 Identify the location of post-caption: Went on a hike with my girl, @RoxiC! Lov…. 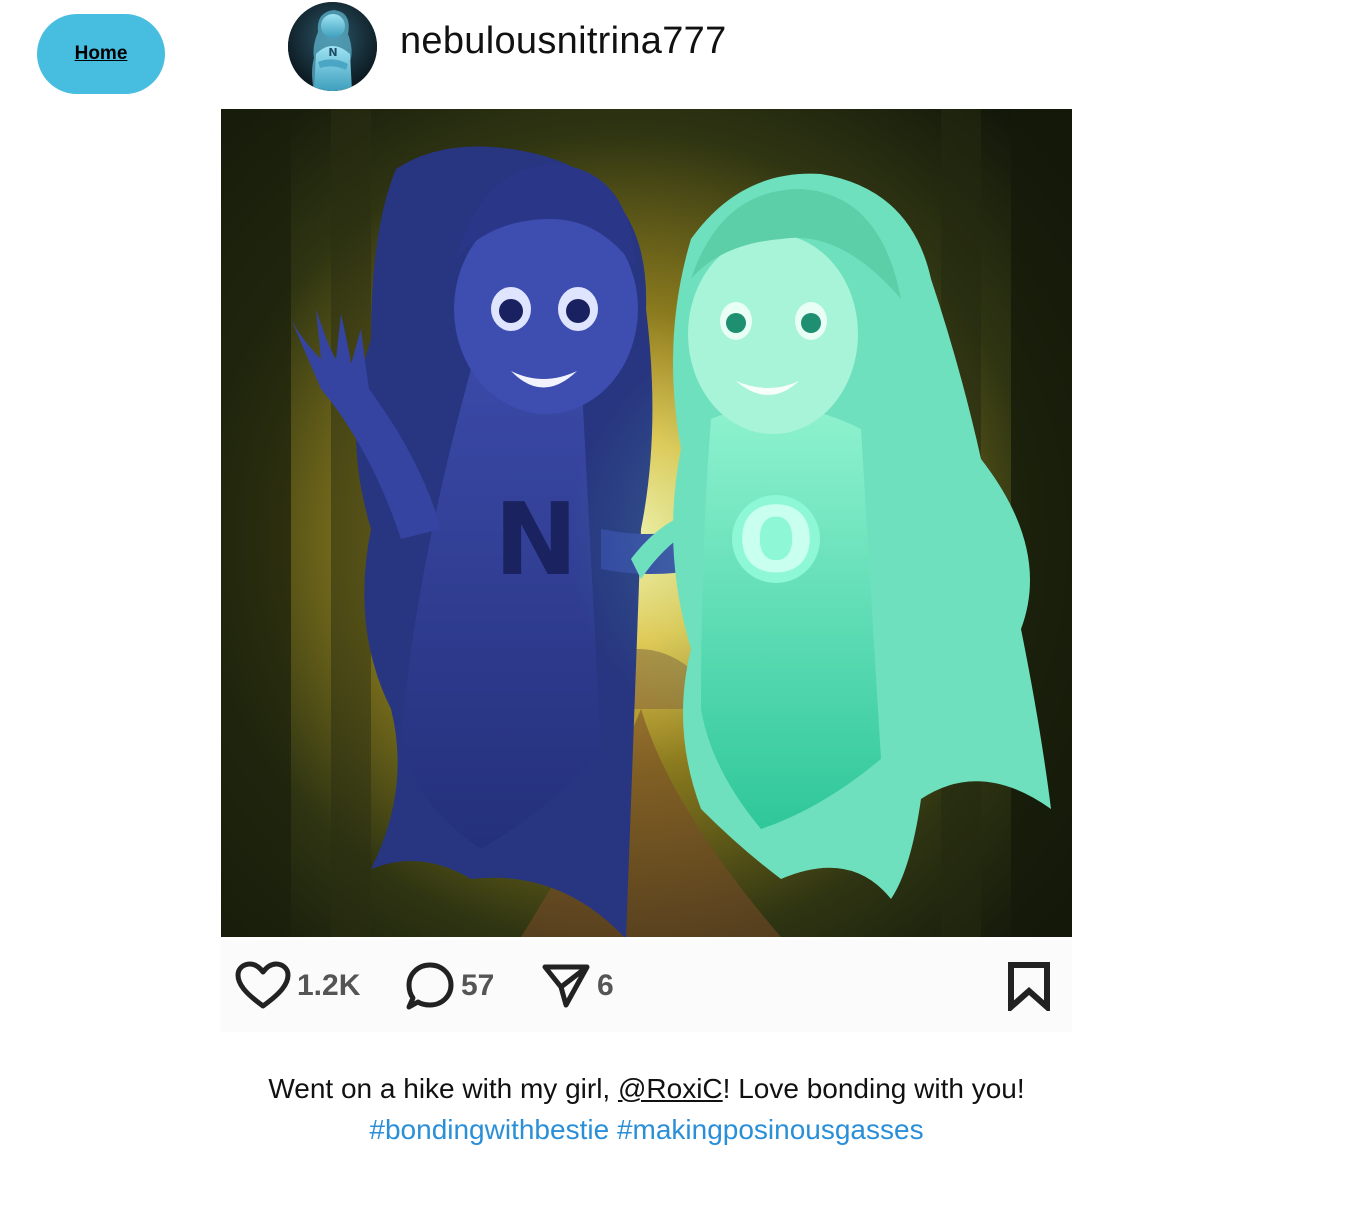
(646, 1109).